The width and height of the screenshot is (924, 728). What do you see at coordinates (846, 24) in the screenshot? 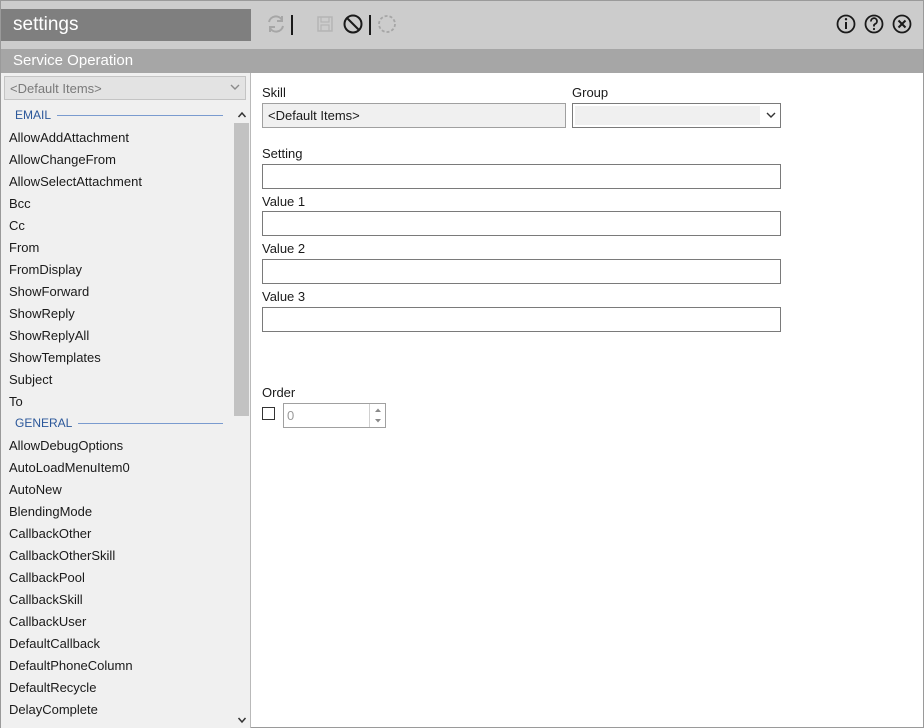
I see `info-icon` at bounding box center [846, 24].